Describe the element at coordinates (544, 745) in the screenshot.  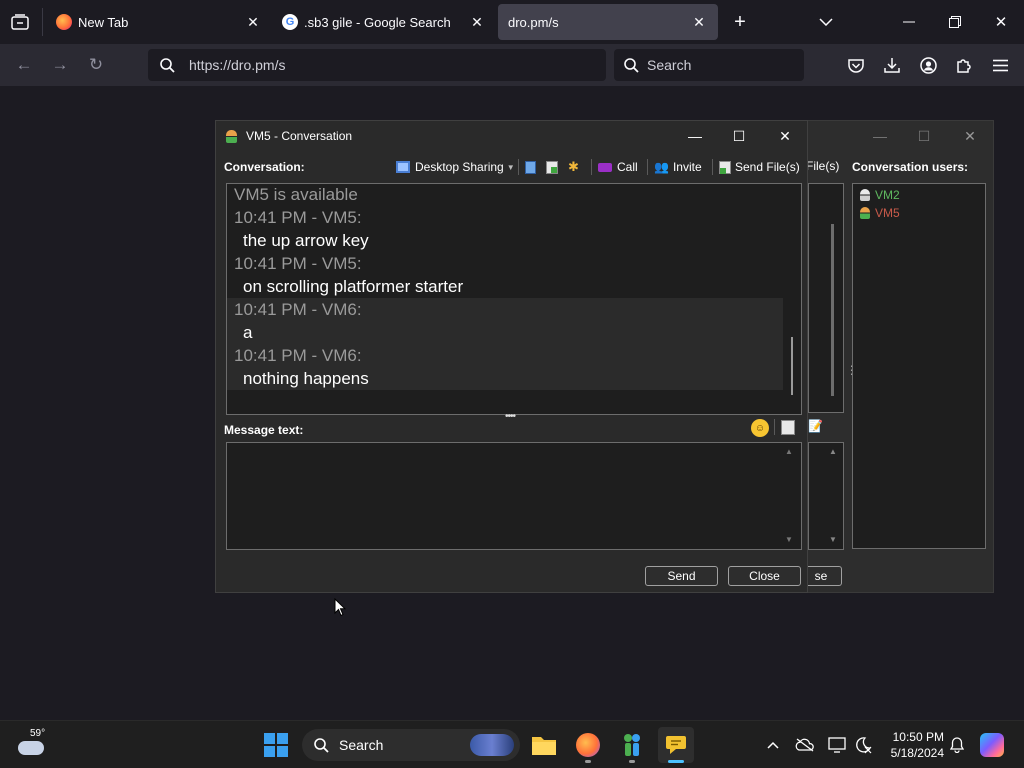
I see `file-explorer-icon` at that location.